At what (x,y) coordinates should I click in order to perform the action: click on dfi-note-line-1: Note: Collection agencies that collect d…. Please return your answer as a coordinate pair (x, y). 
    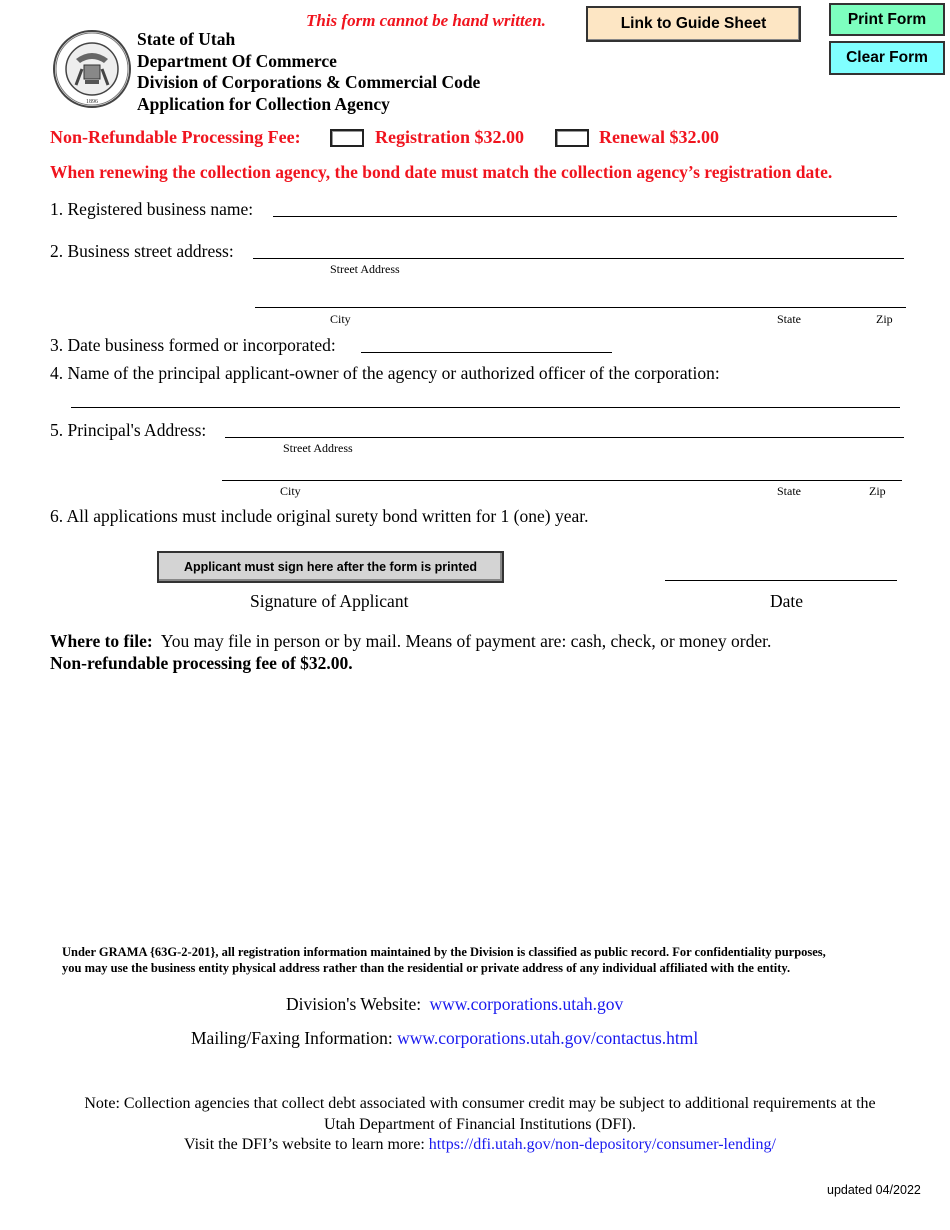
    Looking at the image, I should click on (480, 1103).